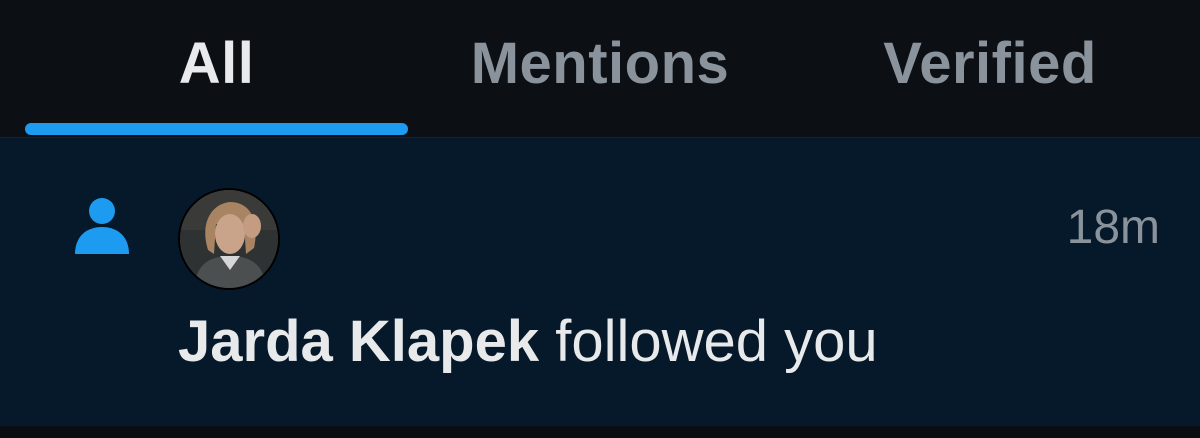 Image resolution: width=1200 pixels, height=438 pixels. What do you see at coordinates (600, 432) in the screenshot?
I see `divider` at bounding box center [600, 432].